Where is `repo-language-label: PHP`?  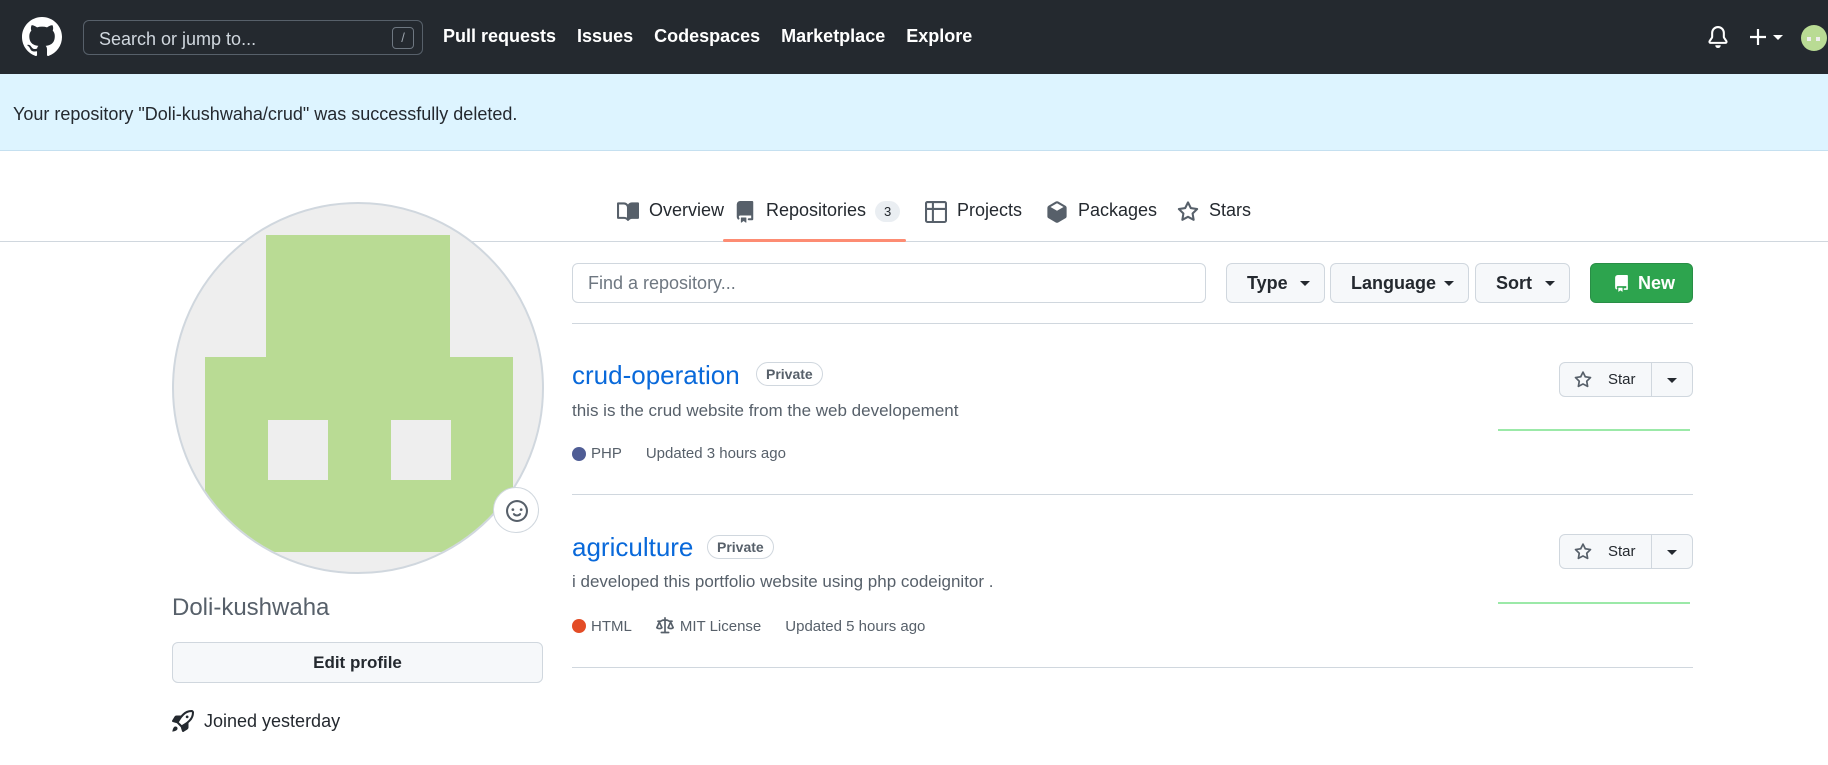
repo-language-label: PHP is located at coordinates (606, 453).